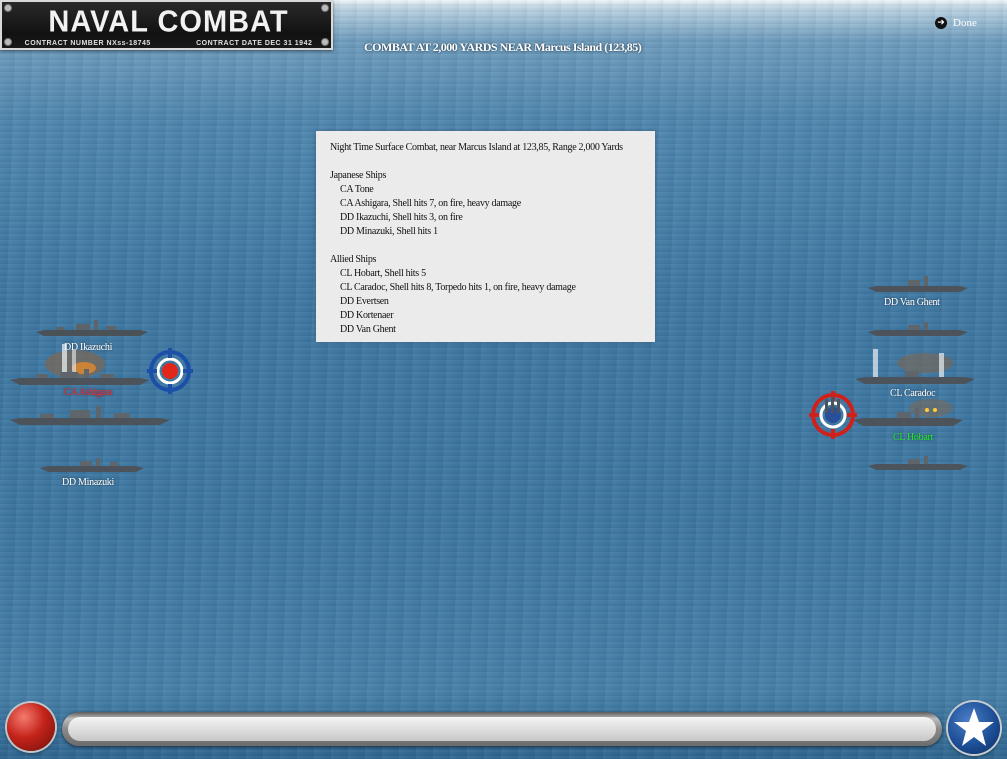 The height and width of the screenshot is (759, 1007). Describe the element at coordinates (941, 23) in the screenshot. I see `arrow-right-circle-icon: ➜` at that location.